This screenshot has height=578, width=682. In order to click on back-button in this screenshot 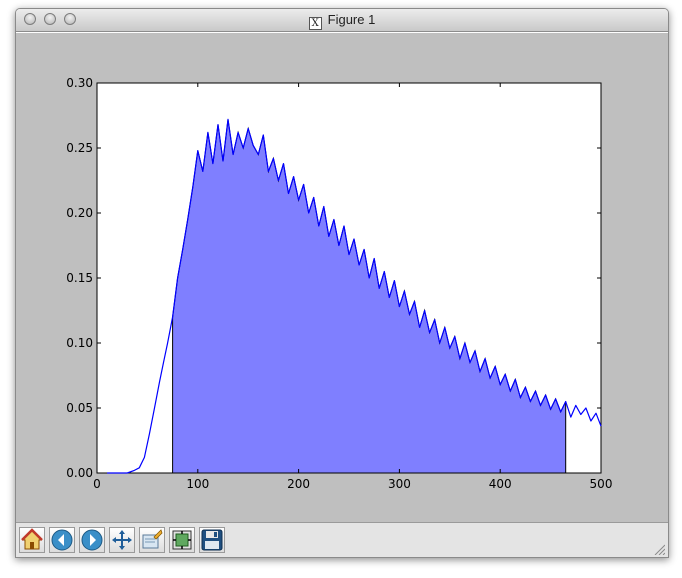, I will do `click(62, 540)`.